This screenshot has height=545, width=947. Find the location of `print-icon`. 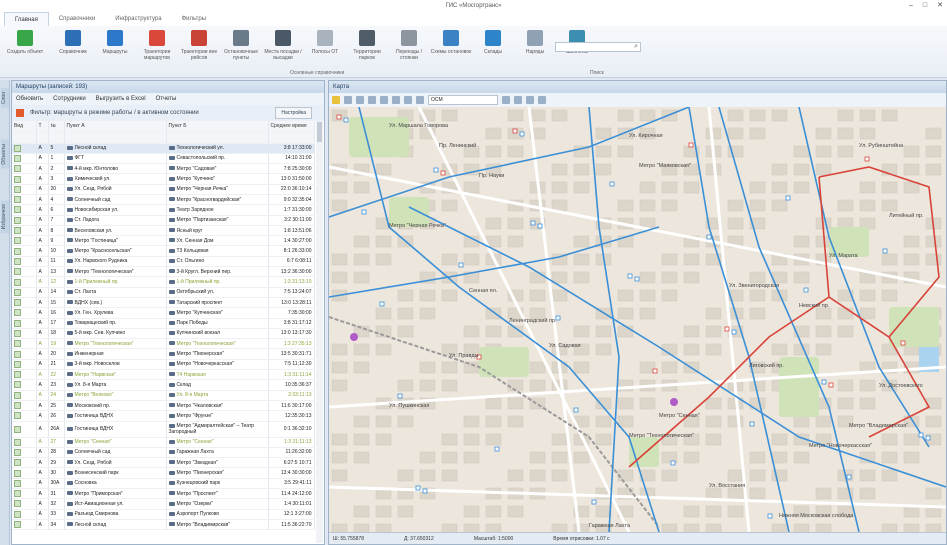

print-icon is located at coordinates (420, 100).